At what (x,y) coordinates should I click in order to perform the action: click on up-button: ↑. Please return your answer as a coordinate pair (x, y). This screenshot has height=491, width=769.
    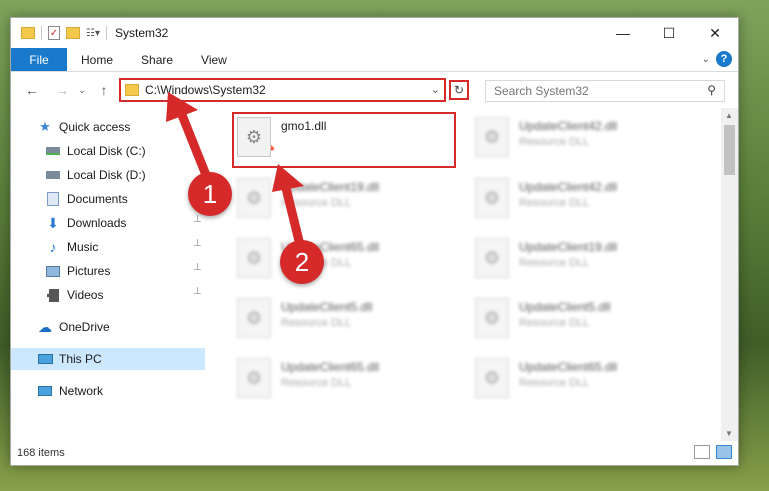
    Looking at the image, I should click on (104, 90).